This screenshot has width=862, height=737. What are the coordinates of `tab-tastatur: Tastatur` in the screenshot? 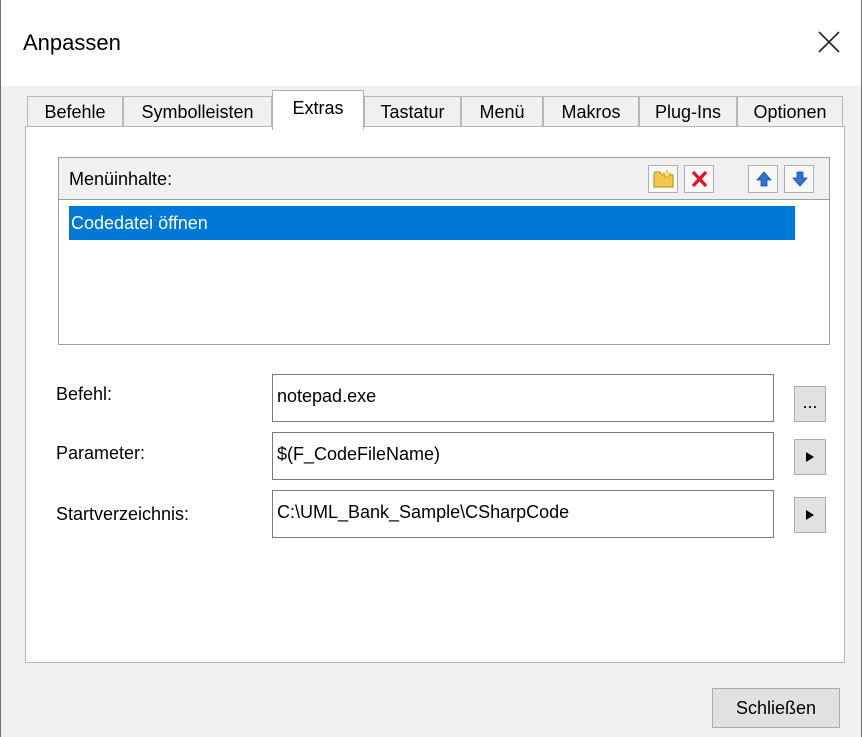 It's located at (412, 112).